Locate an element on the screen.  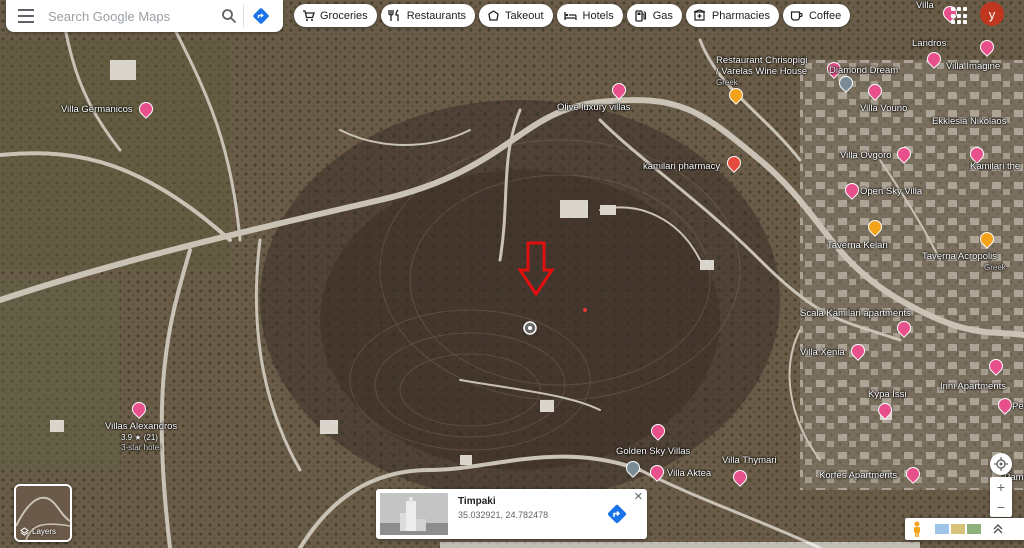
location-info-card: Timpaki 35.032921, 24.782478 ✕ is located at coordinates (511, 514).